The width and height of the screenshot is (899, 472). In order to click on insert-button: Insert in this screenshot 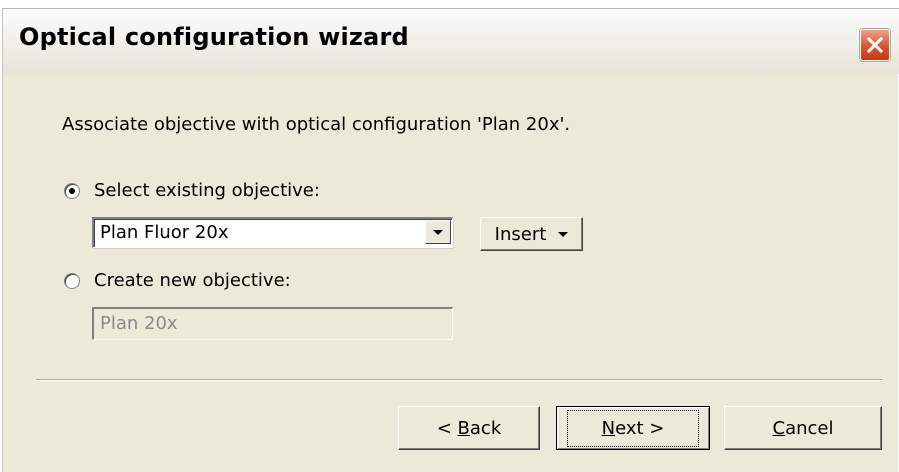, I will do `click(531, 234)`.